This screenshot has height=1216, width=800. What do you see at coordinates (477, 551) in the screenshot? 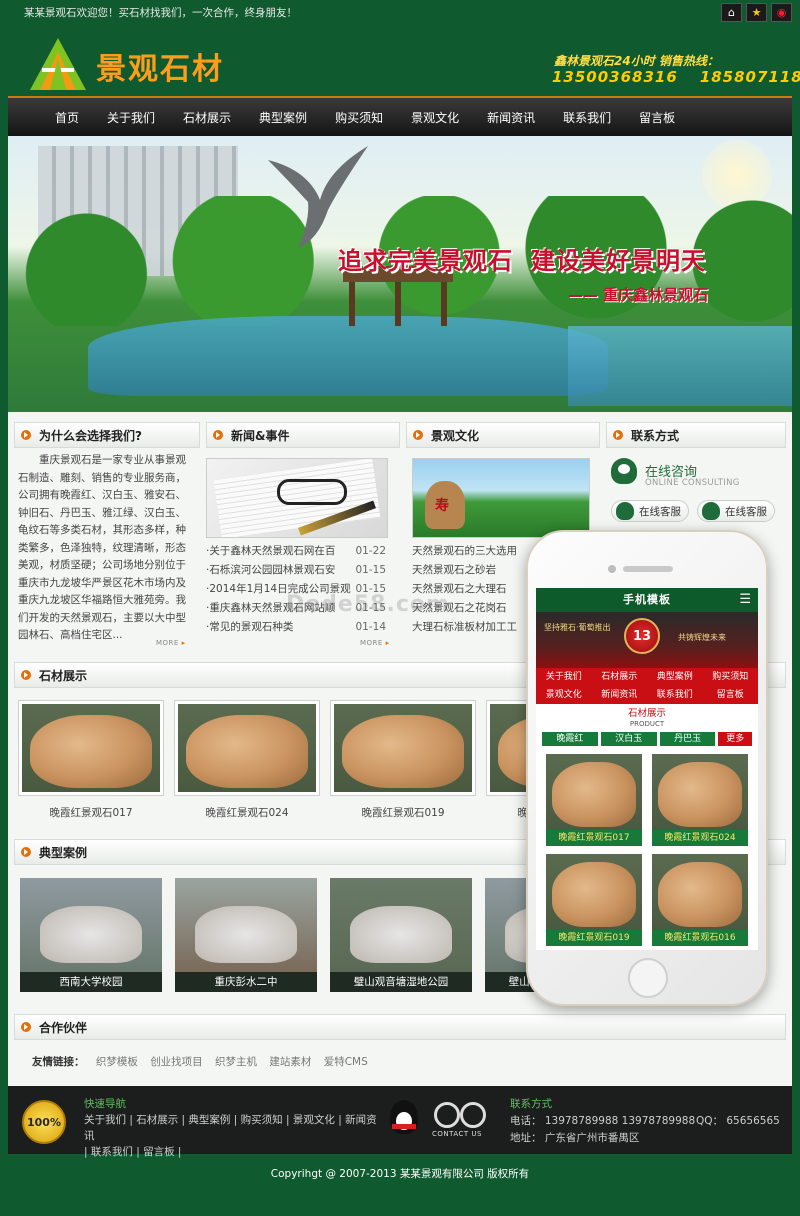
I see `list-item: 天然景观石的三大选用` at bounding box center [477, 551].